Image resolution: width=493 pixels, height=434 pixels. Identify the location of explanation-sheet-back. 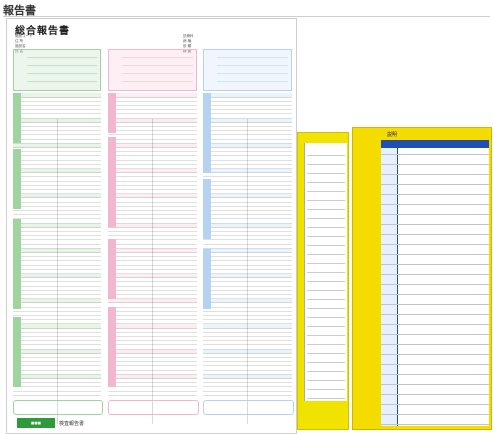
(323, 281).